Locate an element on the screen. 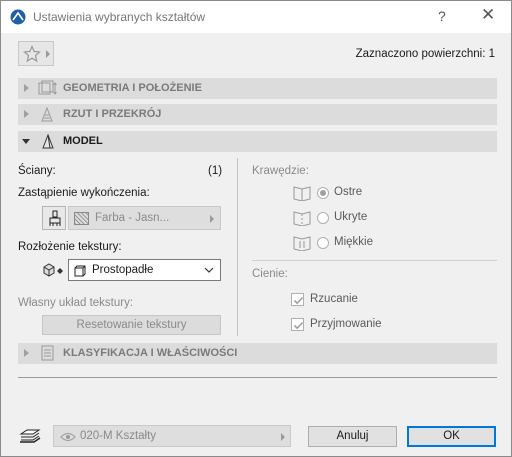  section-label: RZUT I PRZEKRÓJ is located at coordinates (112, 114).